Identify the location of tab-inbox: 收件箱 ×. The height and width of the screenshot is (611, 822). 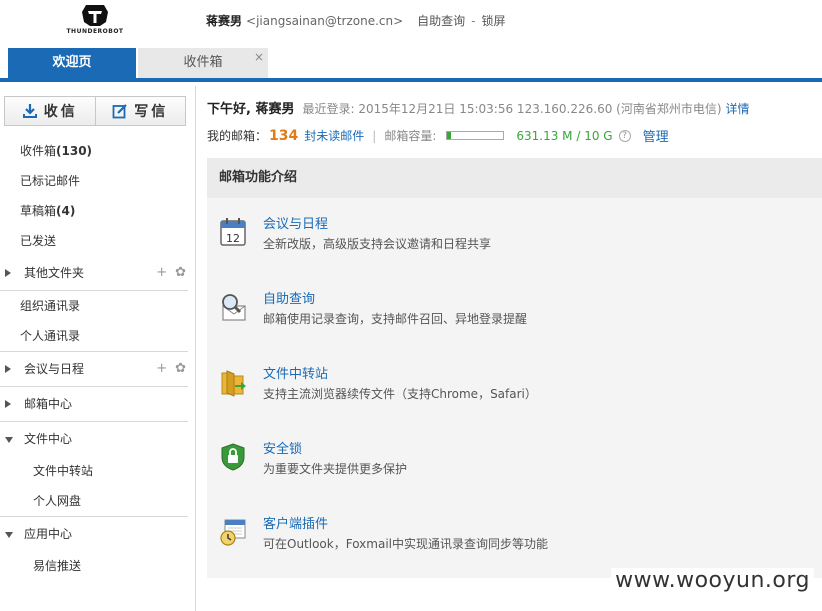
(203, 63).